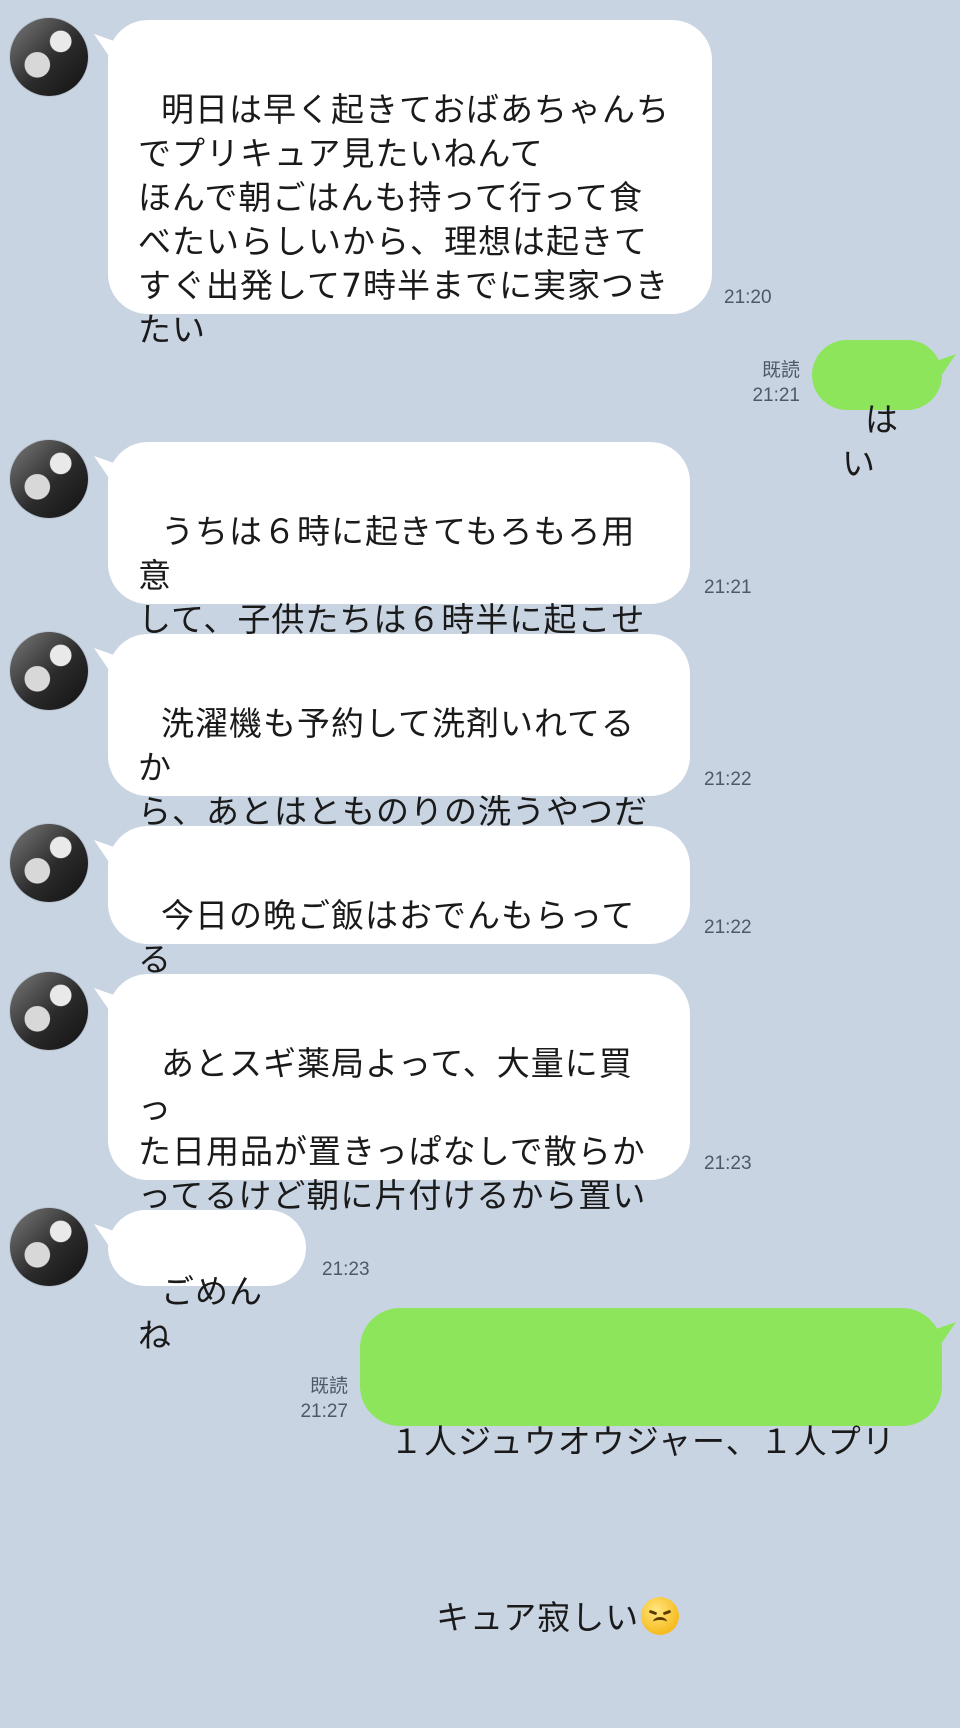  What do you see at coordinates (314, 1399) in the screenshot?
I see `read-receipt-meta: 既読 21:27` at bounding box center [314, 1399].